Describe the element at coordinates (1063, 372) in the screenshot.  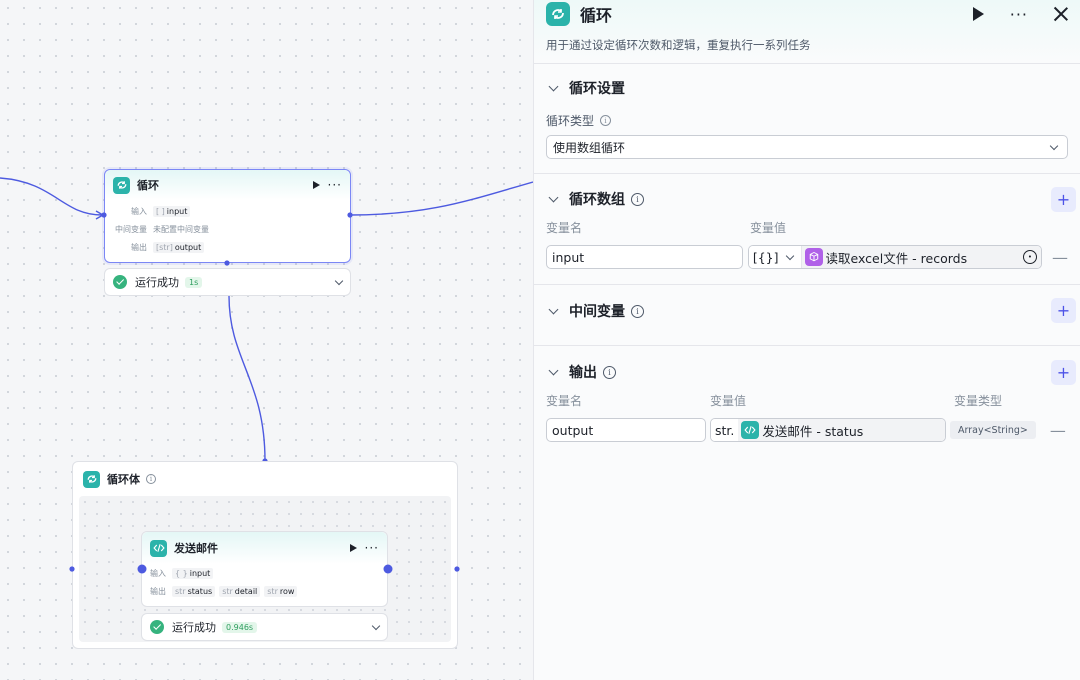
I see `add-output-variable-button: +` at that location.